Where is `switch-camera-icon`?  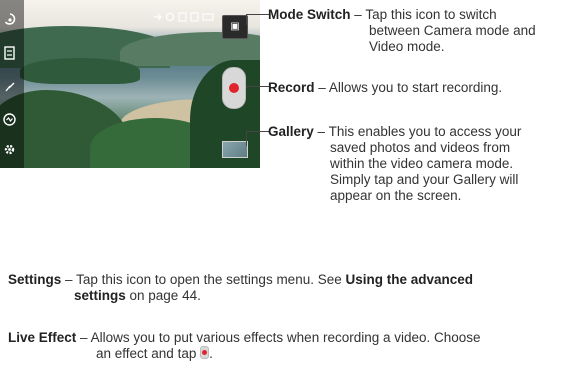
switch-camera-icon is located at coordinates (10, 21).